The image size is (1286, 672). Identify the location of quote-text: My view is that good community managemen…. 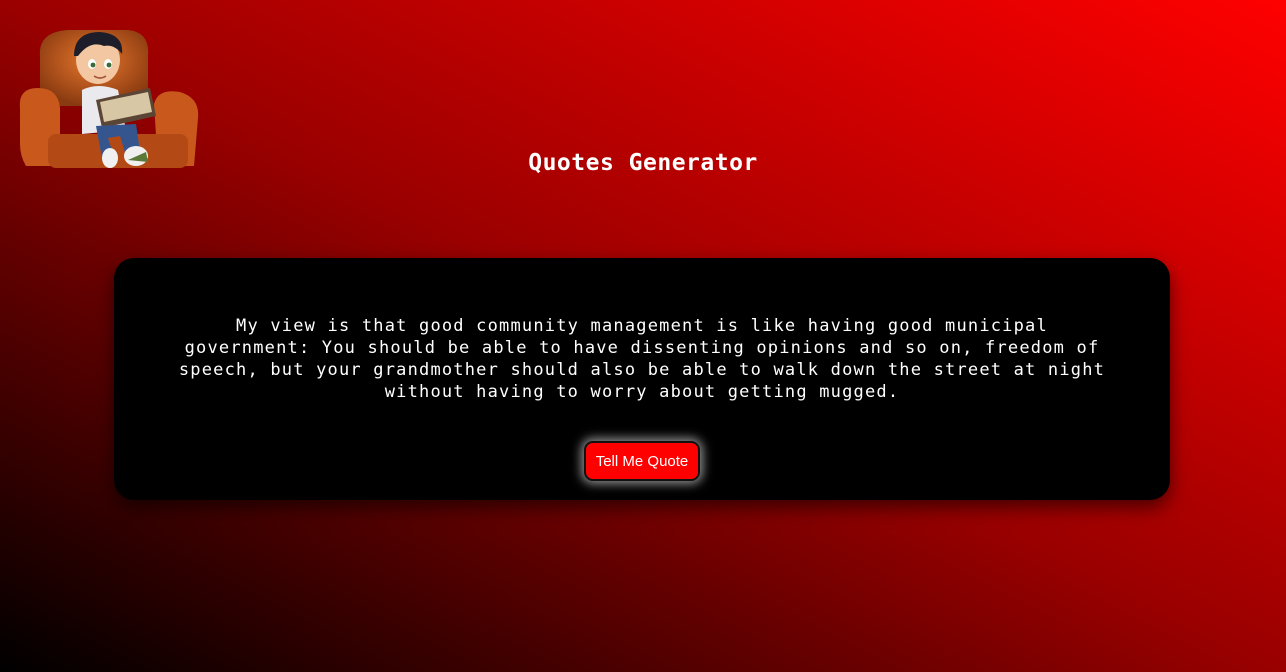
(642, 359).